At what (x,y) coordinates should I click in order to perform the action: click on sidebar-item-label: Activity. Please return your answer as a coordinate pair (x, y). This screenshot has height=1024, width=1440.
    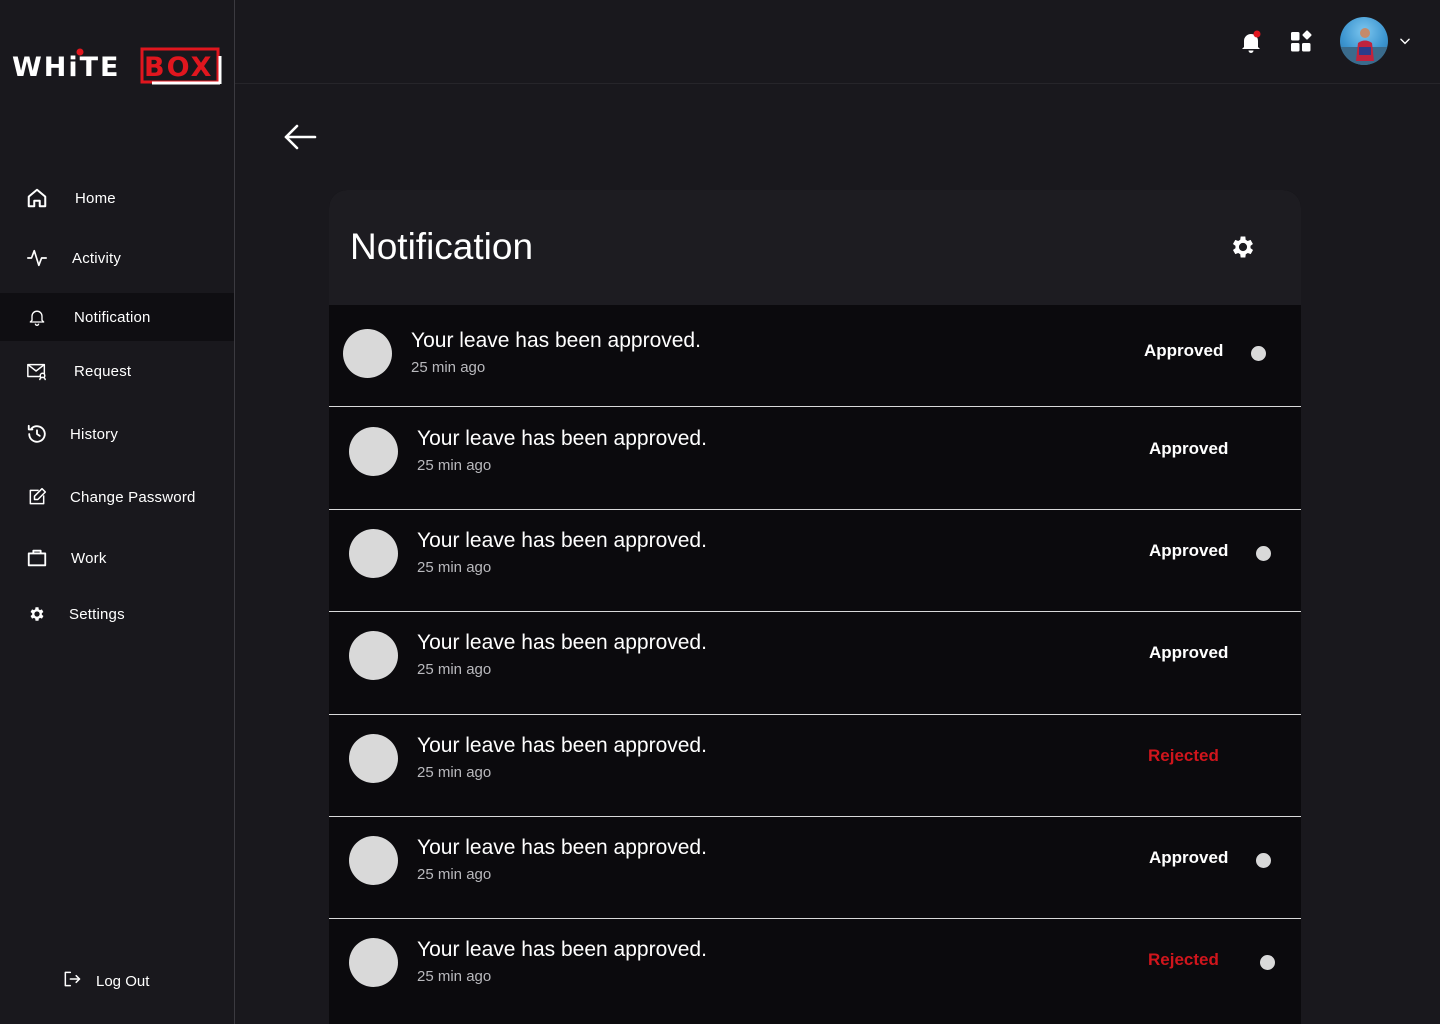
    Looking at the image, I should click on (97, 258).